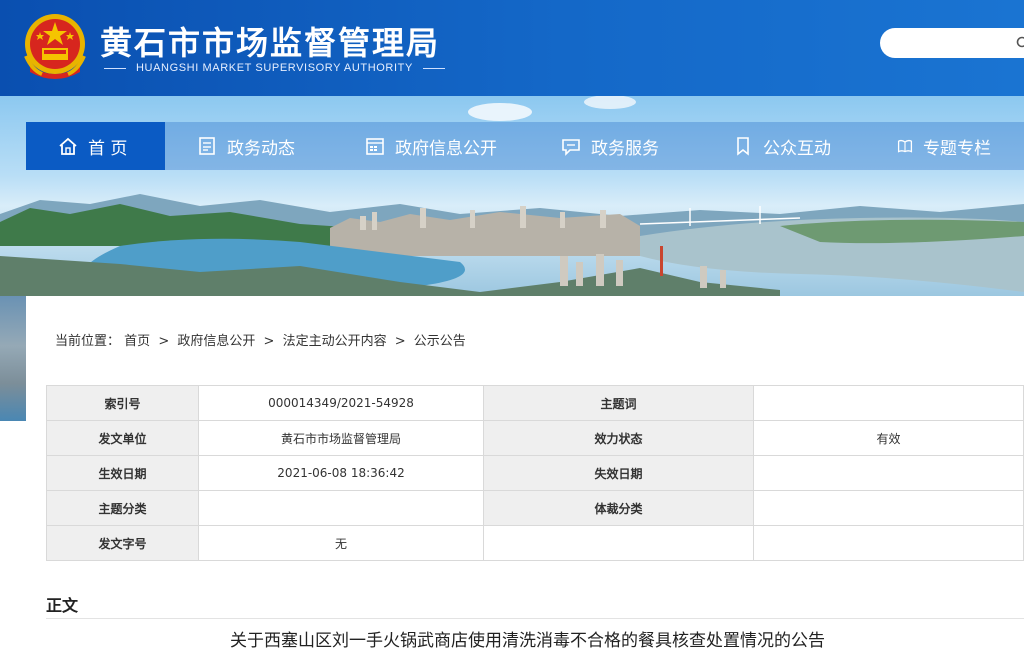 This screenshot has width=1024, height=651. What do you see at coordinates (743, 146) in the screenshot?
I see `bookmark-icon` at bounding box center [743, 146].